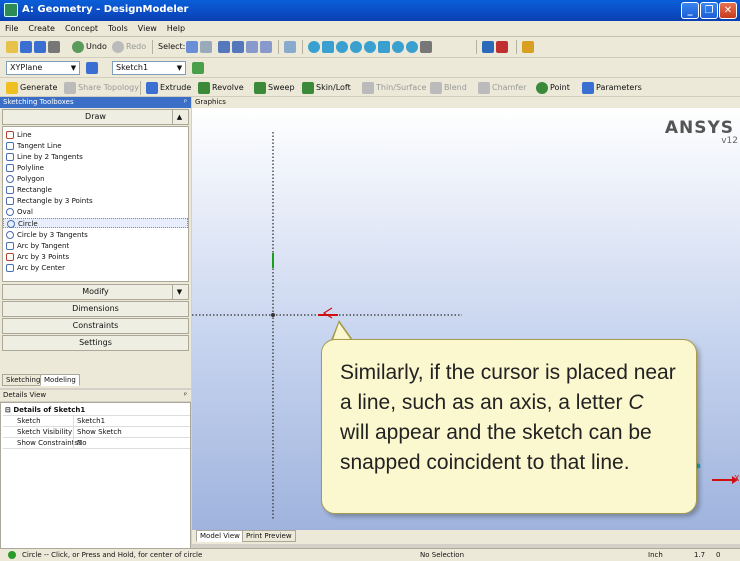  What do you see at coordinates (95, 292) in the screenshot?
I see `modify-section-header: Modify ▼` at bounding box center [95, 292].